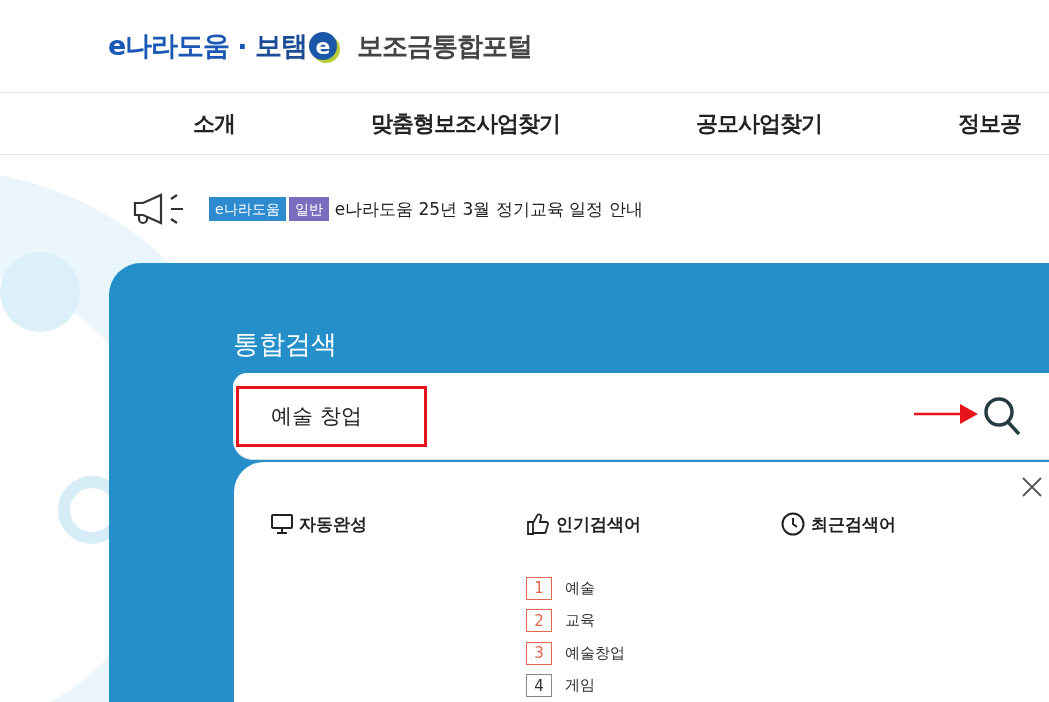 The image size is (1049, 702). What do you see at coordinates (580, 588) in the screenshot?
I see `popular-term: 예술` at bounding box center [580, 588].